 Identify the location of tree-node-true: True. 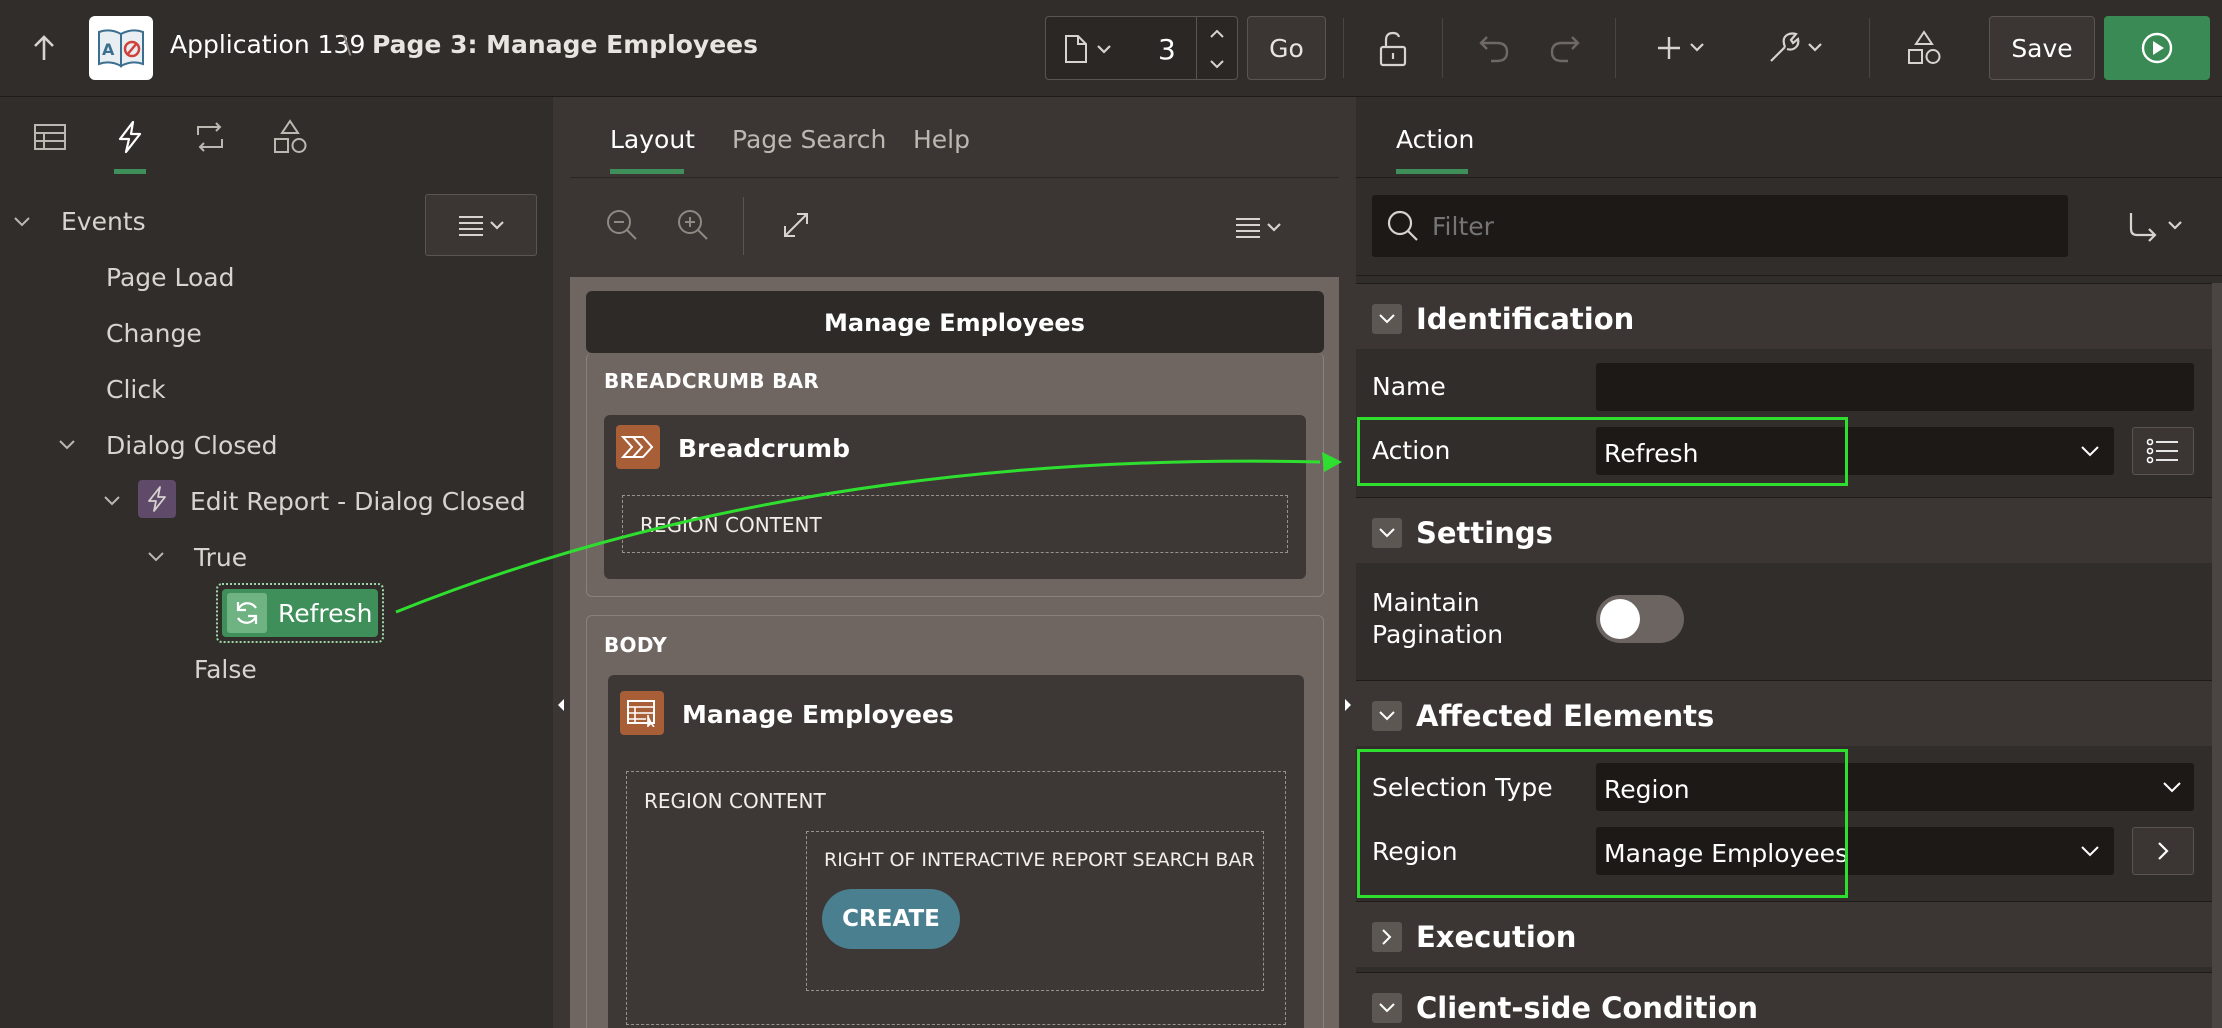
(220, 557).